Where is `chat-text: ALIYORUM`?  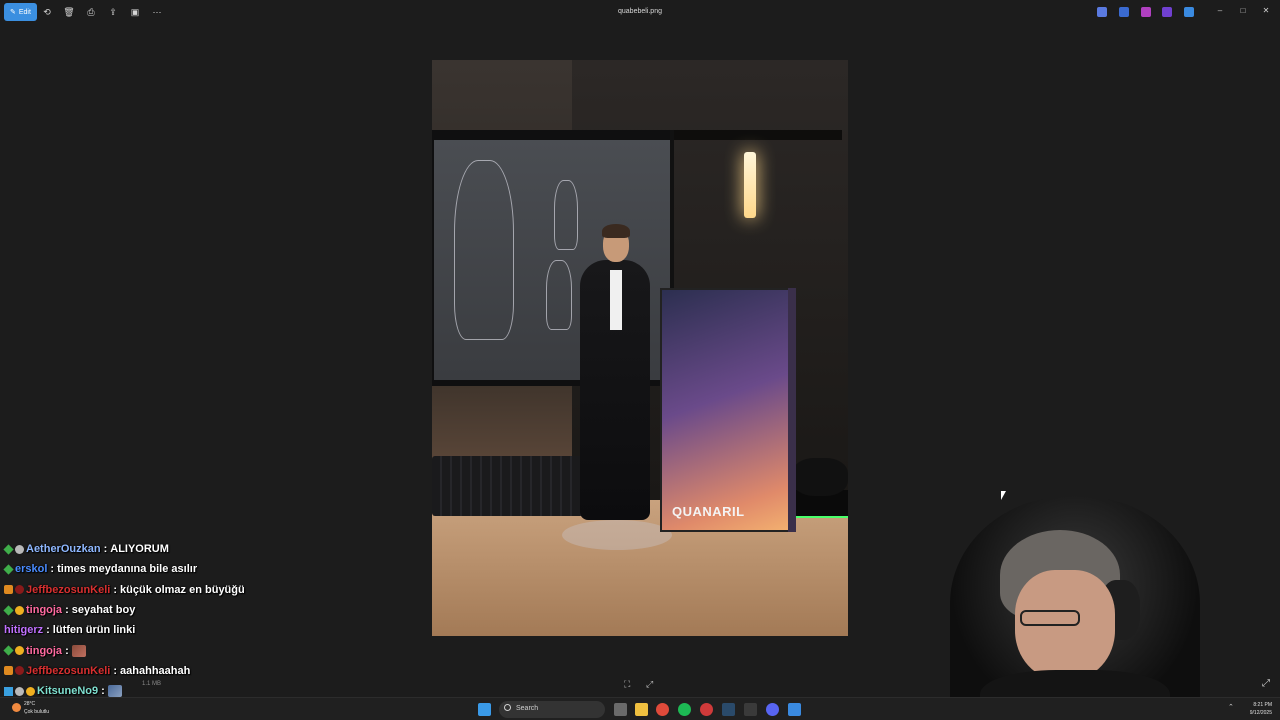
chat-text: ALIYORUM is located at coordinates (139, 549).